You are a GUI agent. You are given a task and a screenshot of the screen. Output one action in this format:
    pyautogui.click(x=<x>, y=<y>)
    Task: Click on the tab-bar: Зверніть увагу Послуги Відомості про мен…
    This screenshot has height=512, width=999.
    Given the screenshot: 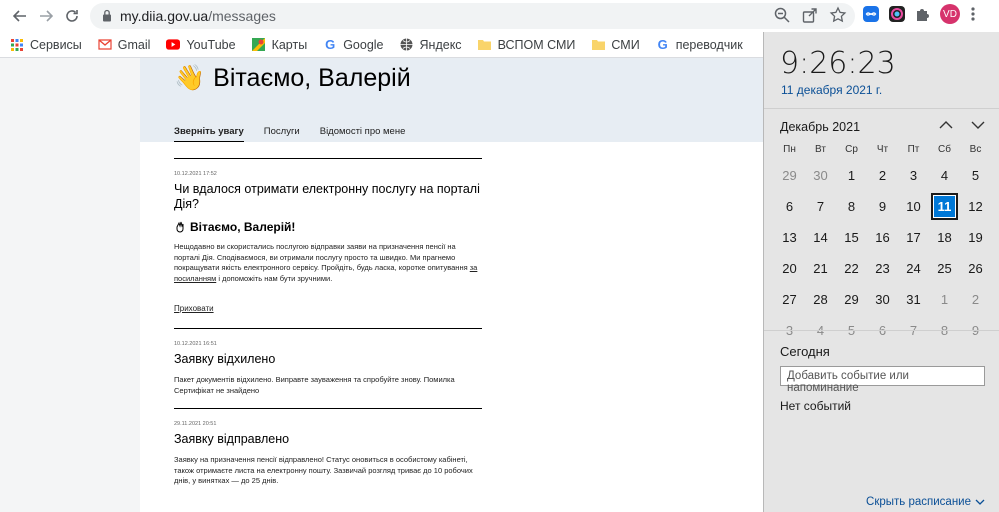 What is the action you would take?
    pyautogui.click(x=299, y=134)
    